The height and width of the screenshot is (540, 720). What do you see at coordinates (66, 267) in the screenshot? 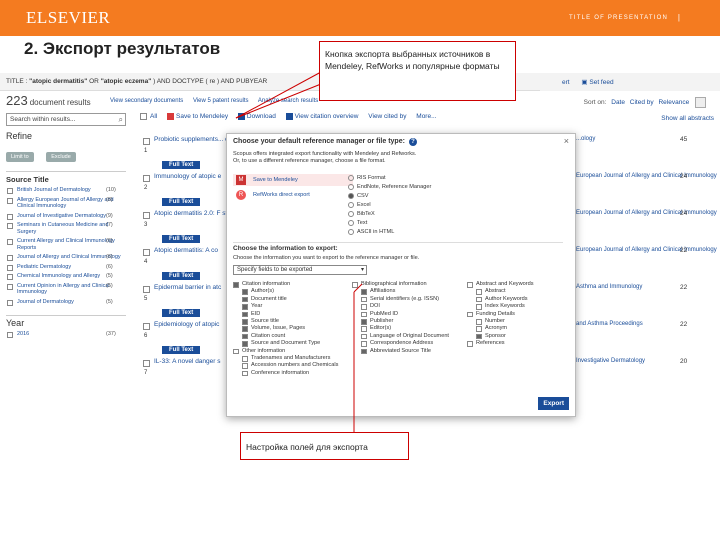
I see `source-item: Pediatric Dermatology (6)` at bounding box center [66, 267].